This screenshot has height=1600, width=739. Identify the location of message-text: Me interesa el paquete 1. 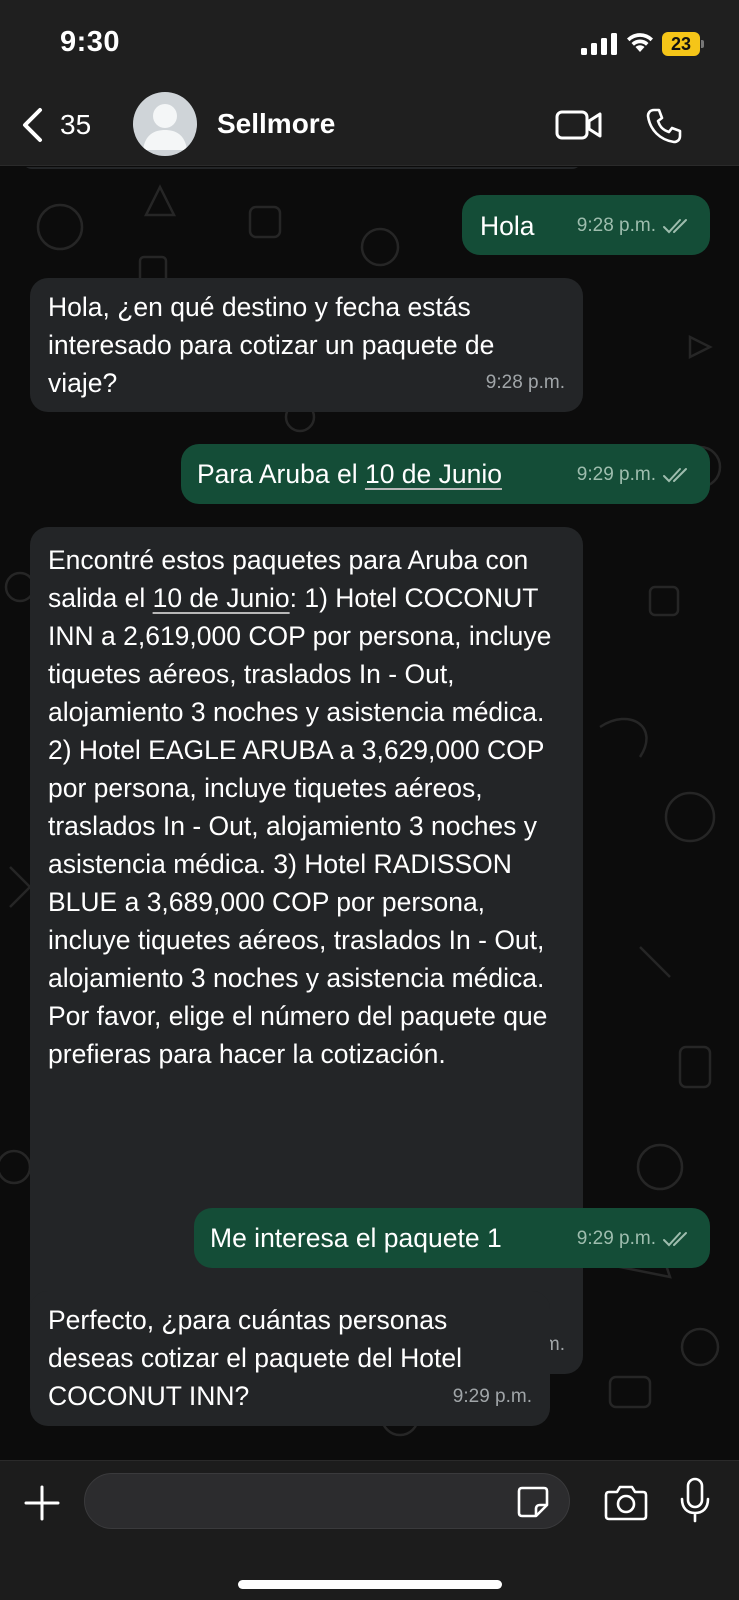
(356, 1238).